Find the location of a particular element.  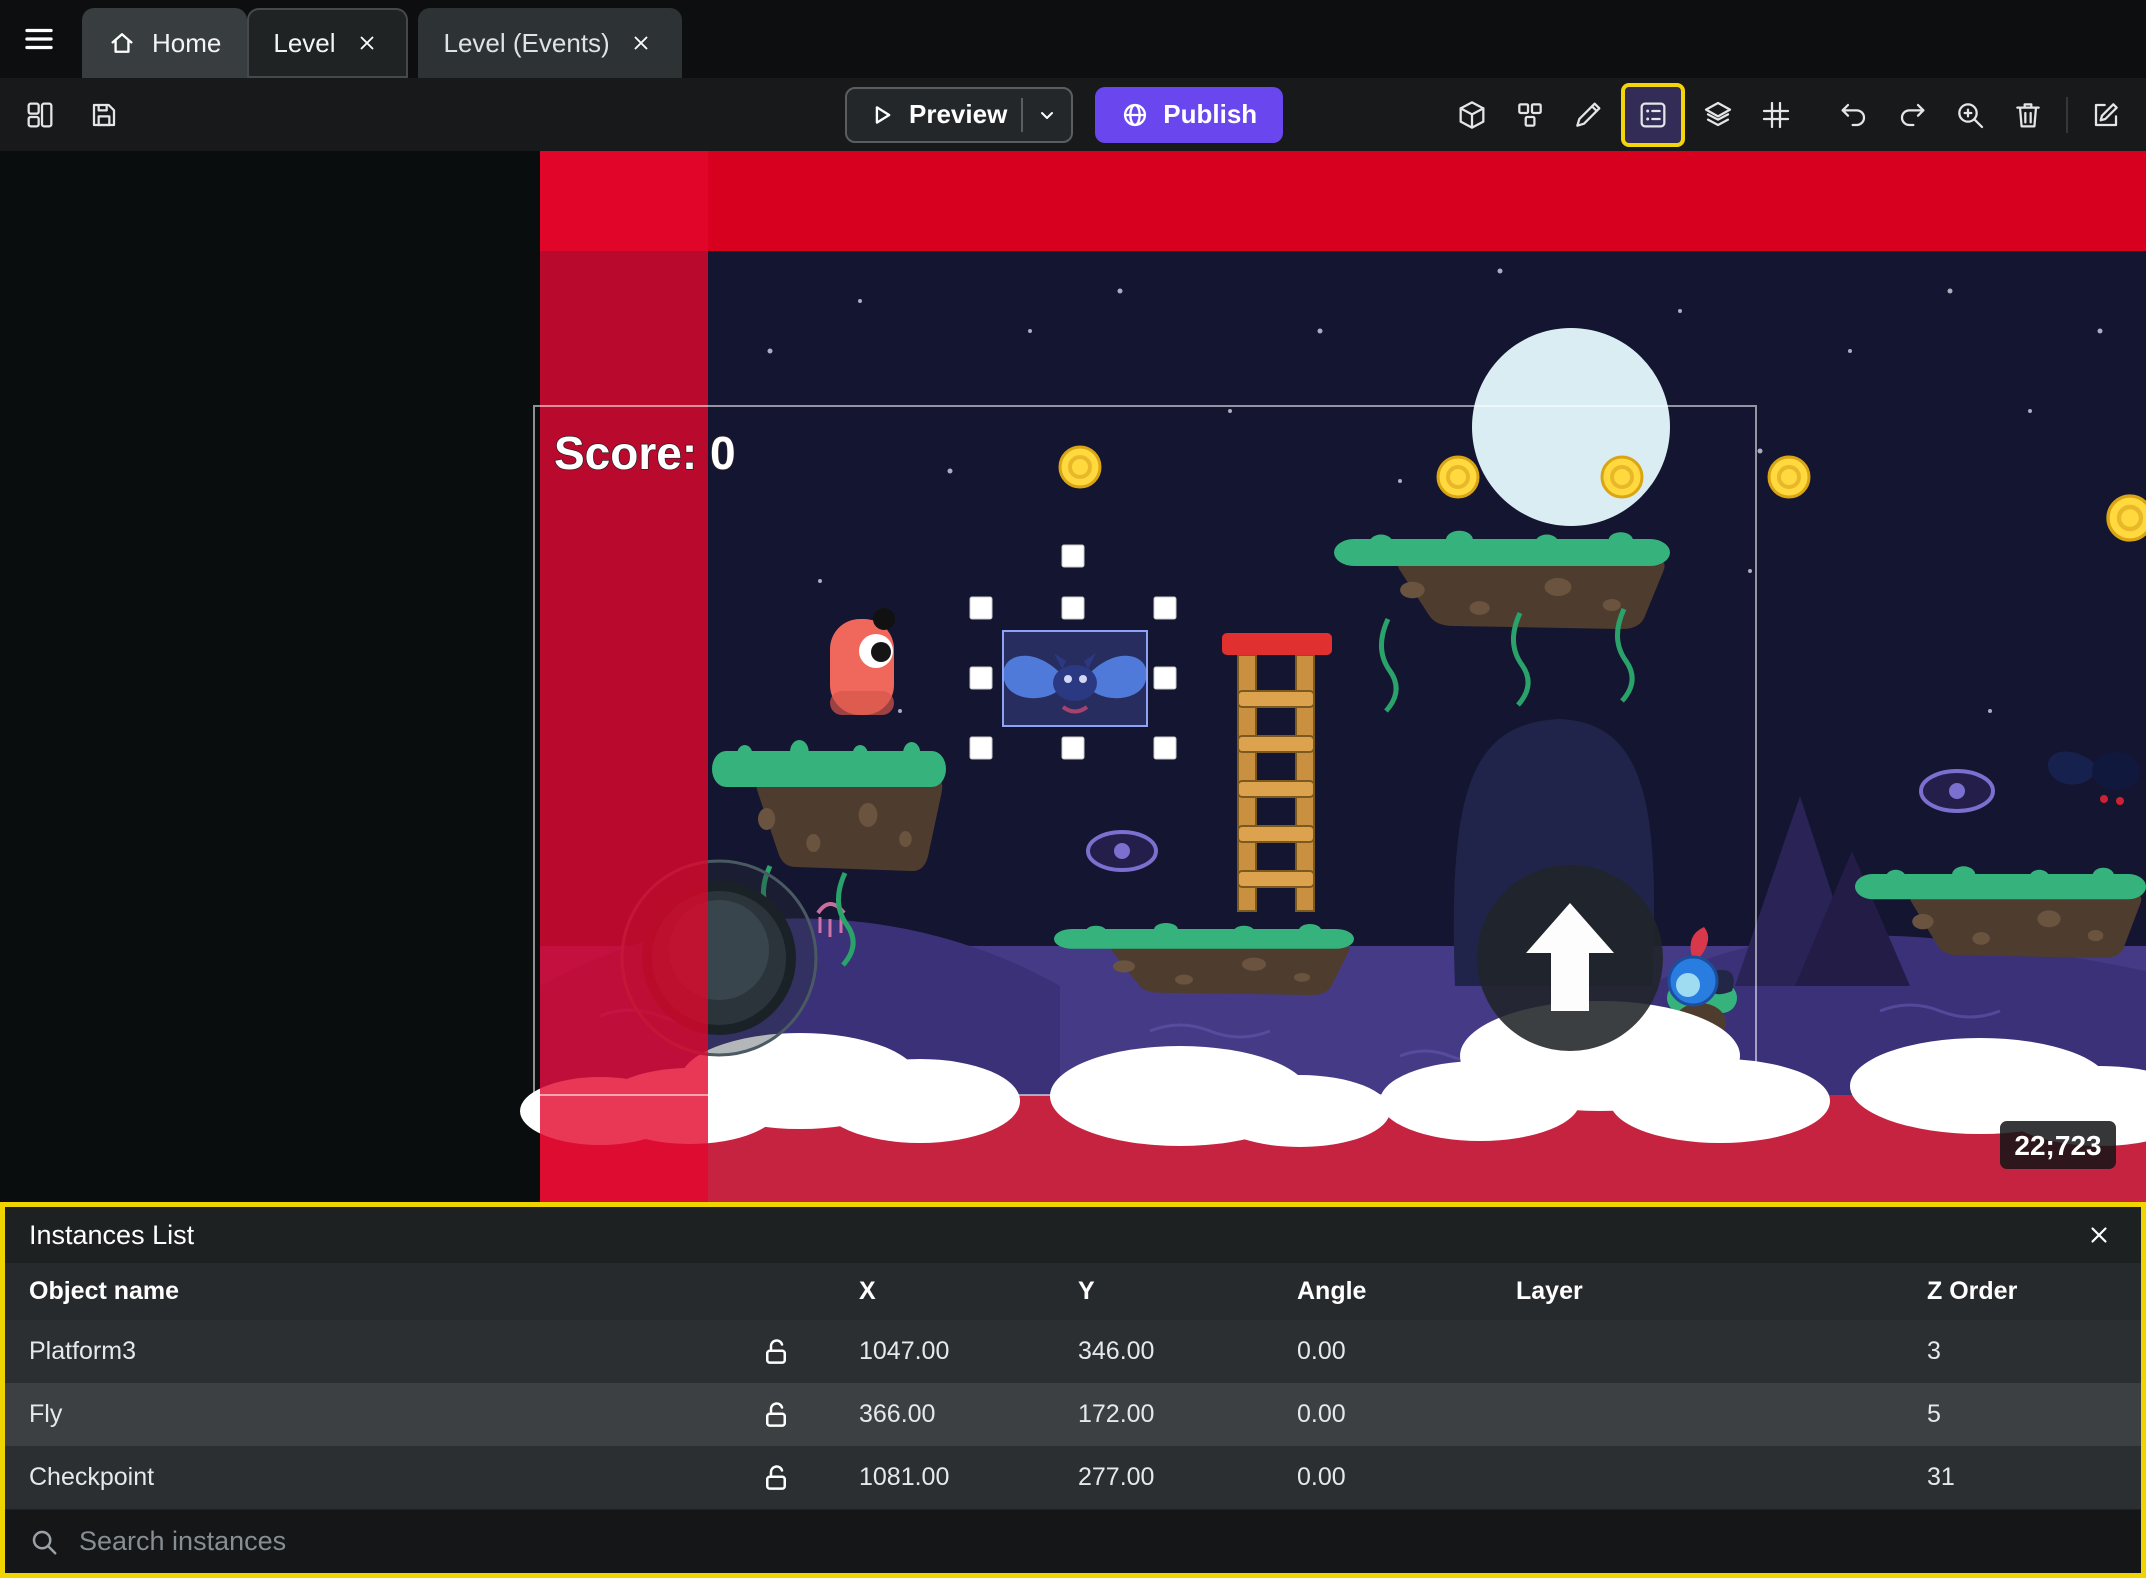

table-row: Checkpoint 1081.00 277.00 0.00 31 is located at coordinates (1073, 1477).